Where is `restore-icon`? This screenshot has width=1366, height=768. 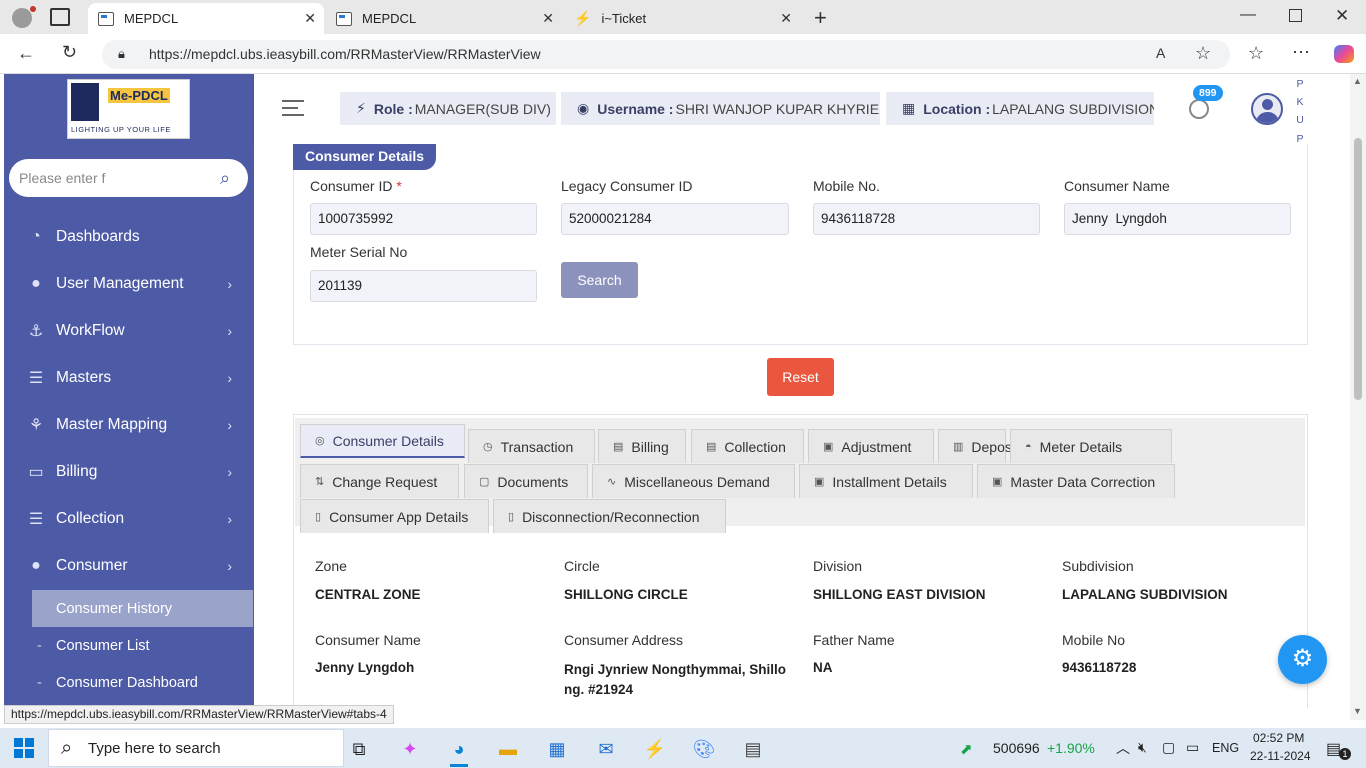 restore-icon is located at coordinates (1295, 15).